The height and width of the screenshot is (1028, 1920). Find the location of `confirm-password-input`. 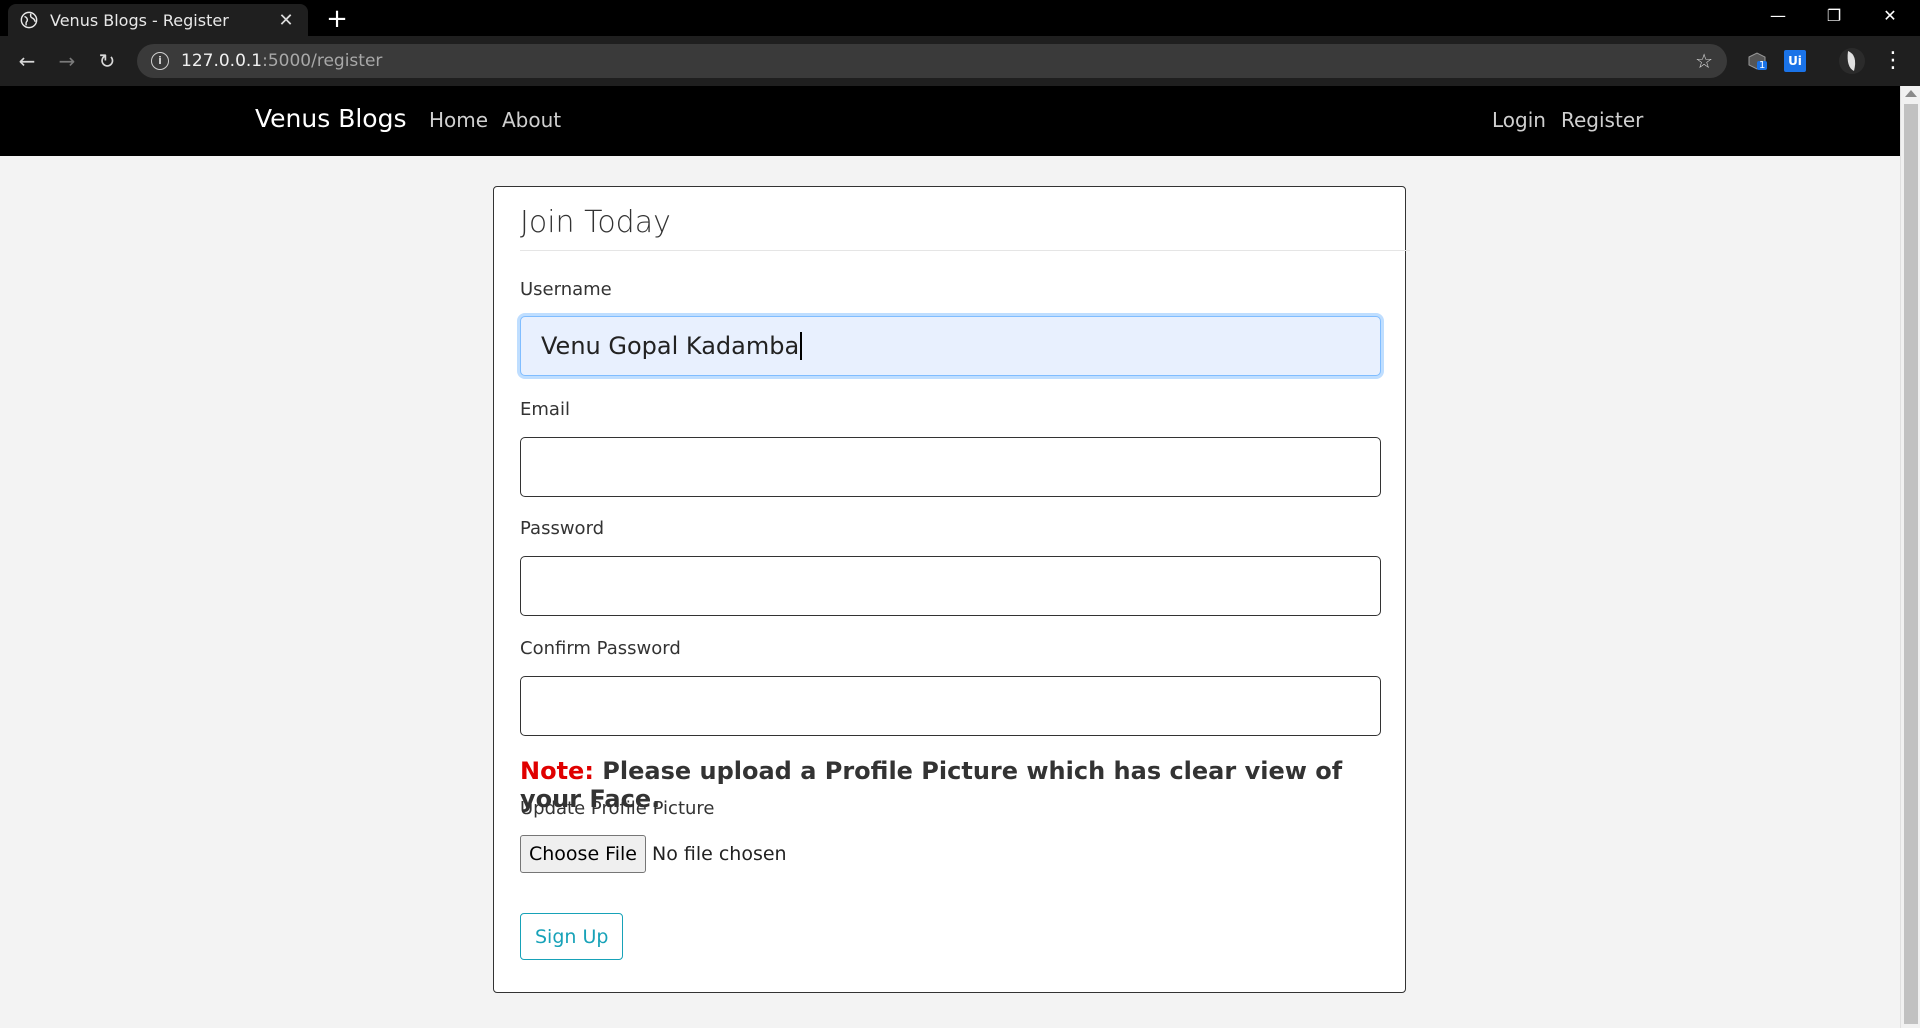

confirm-password-input is located at coordinates (950, 706).